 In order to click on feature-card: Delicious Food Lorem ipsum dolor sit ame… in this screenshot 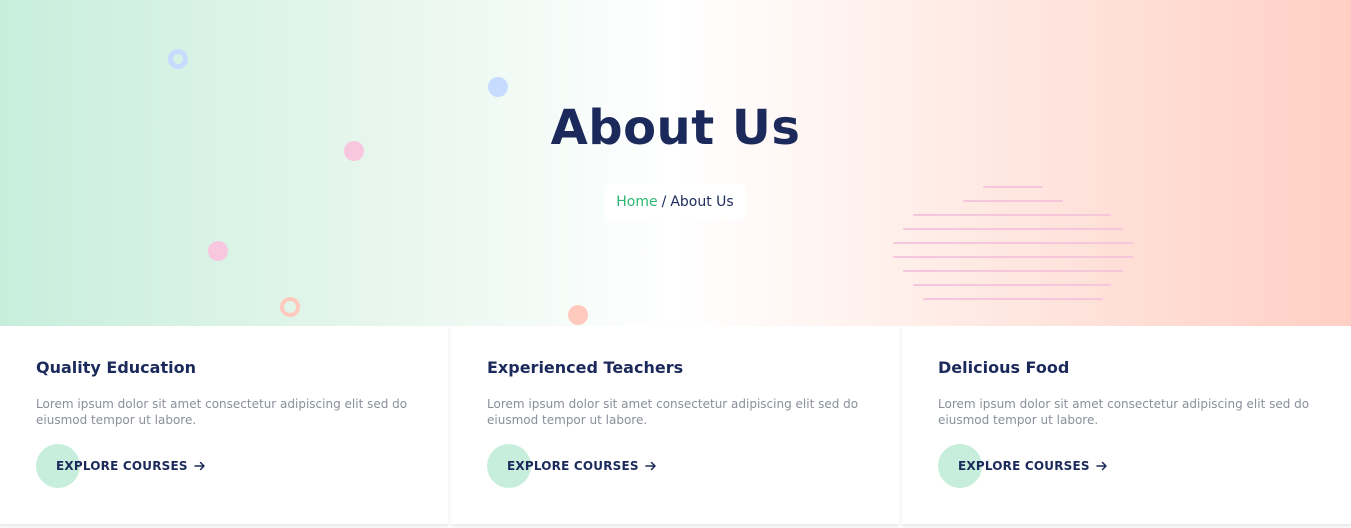, I will do `click(1126, 425)`.